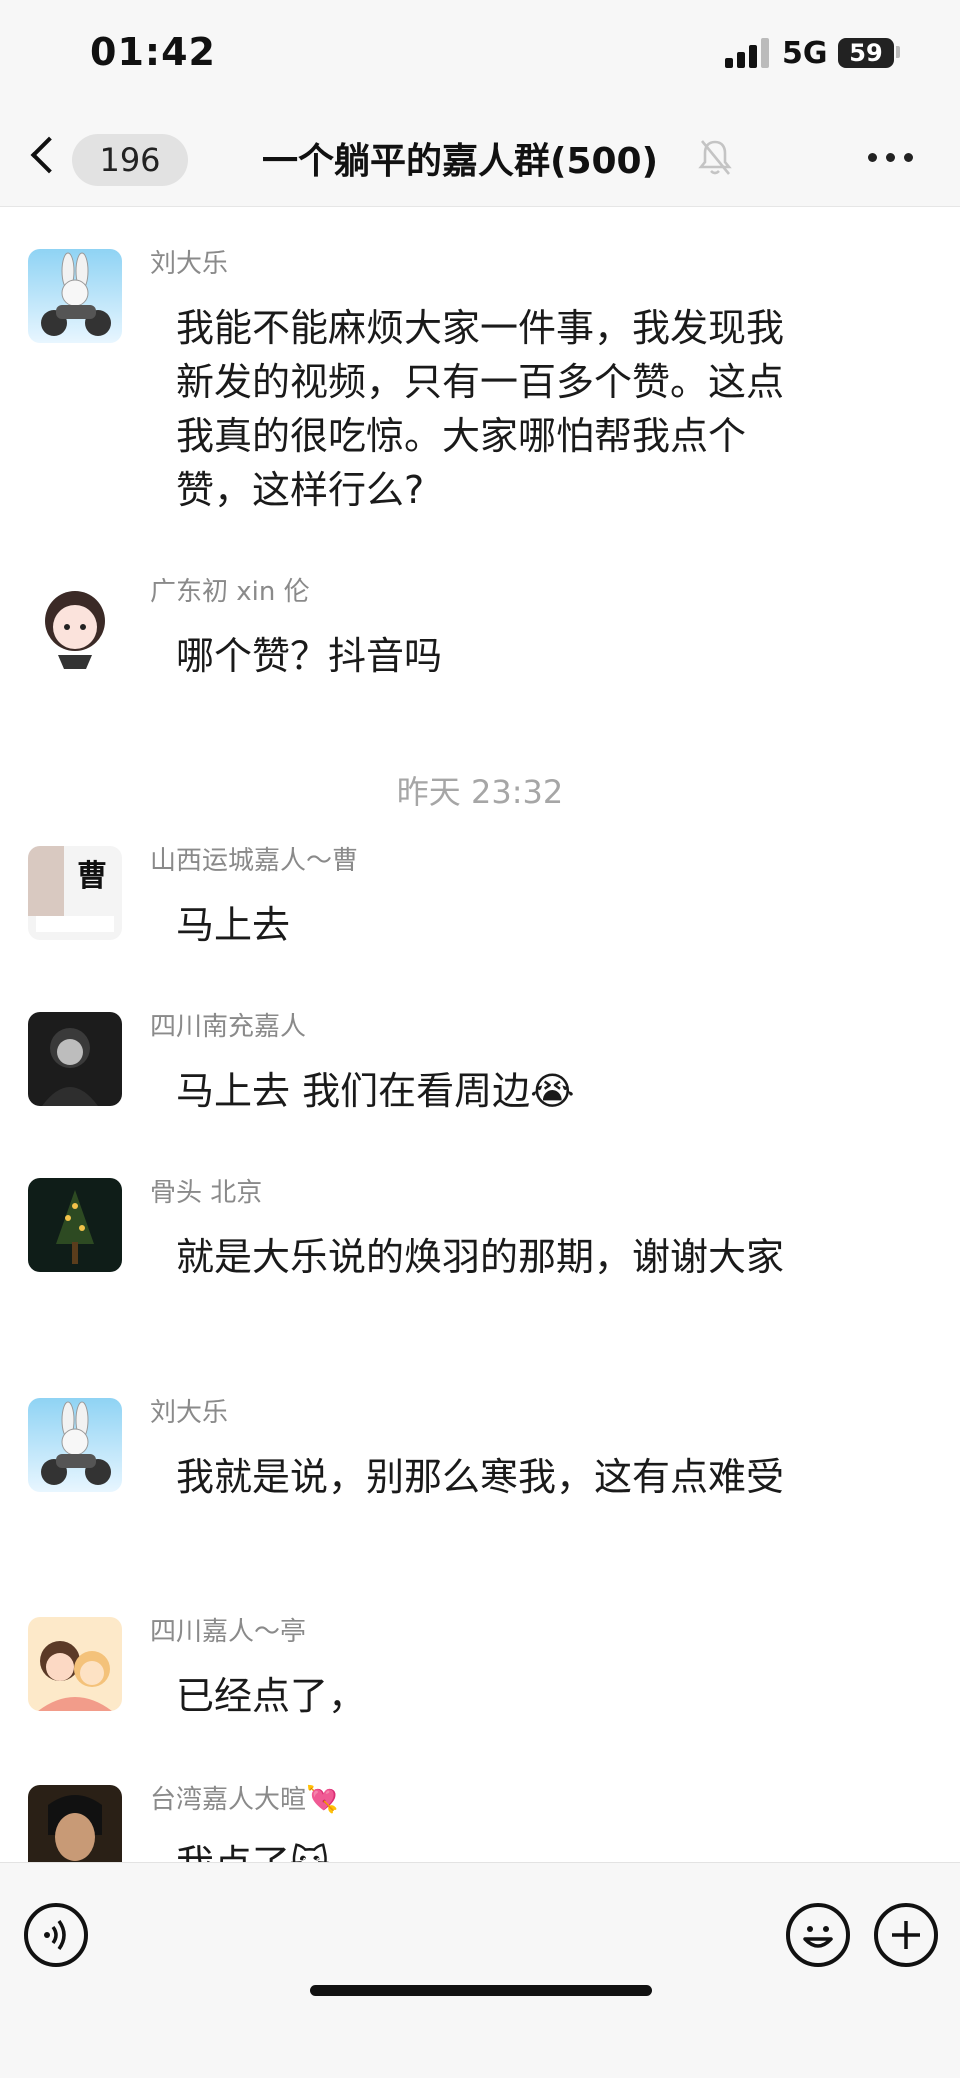 The height and width of the screenshot is (2078, 960). Describe the element at coordinates (805, 53) in the screenshot. I see `network-type: 5G` at that location.